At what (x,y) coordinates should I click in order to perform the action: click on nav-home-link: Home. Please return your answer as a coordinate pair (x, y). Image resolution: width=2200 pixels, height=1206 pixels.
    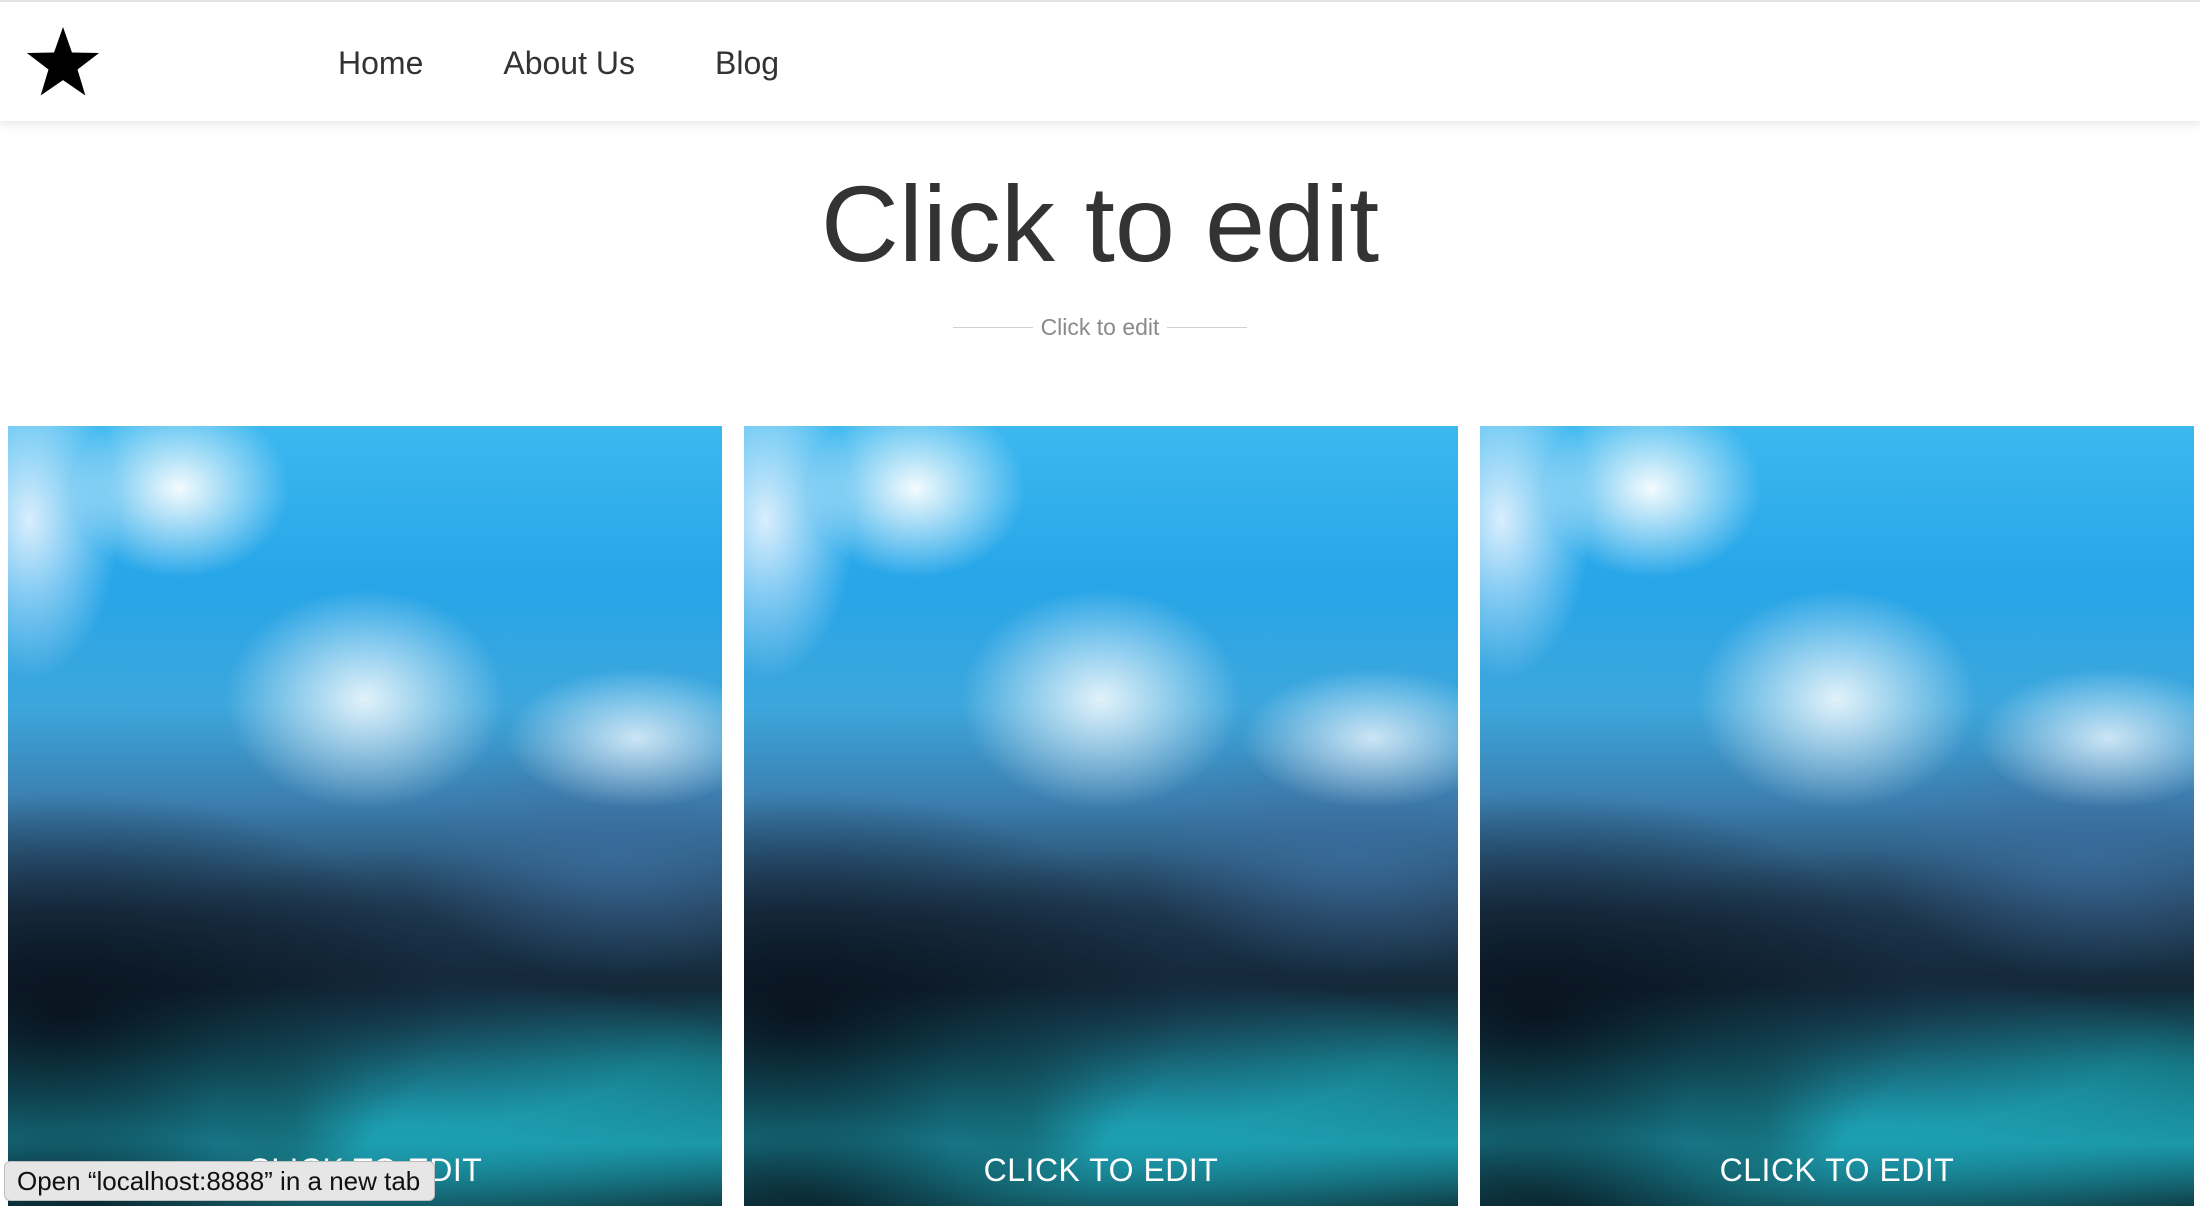
    Looking at the image, I should click on (380, 63).